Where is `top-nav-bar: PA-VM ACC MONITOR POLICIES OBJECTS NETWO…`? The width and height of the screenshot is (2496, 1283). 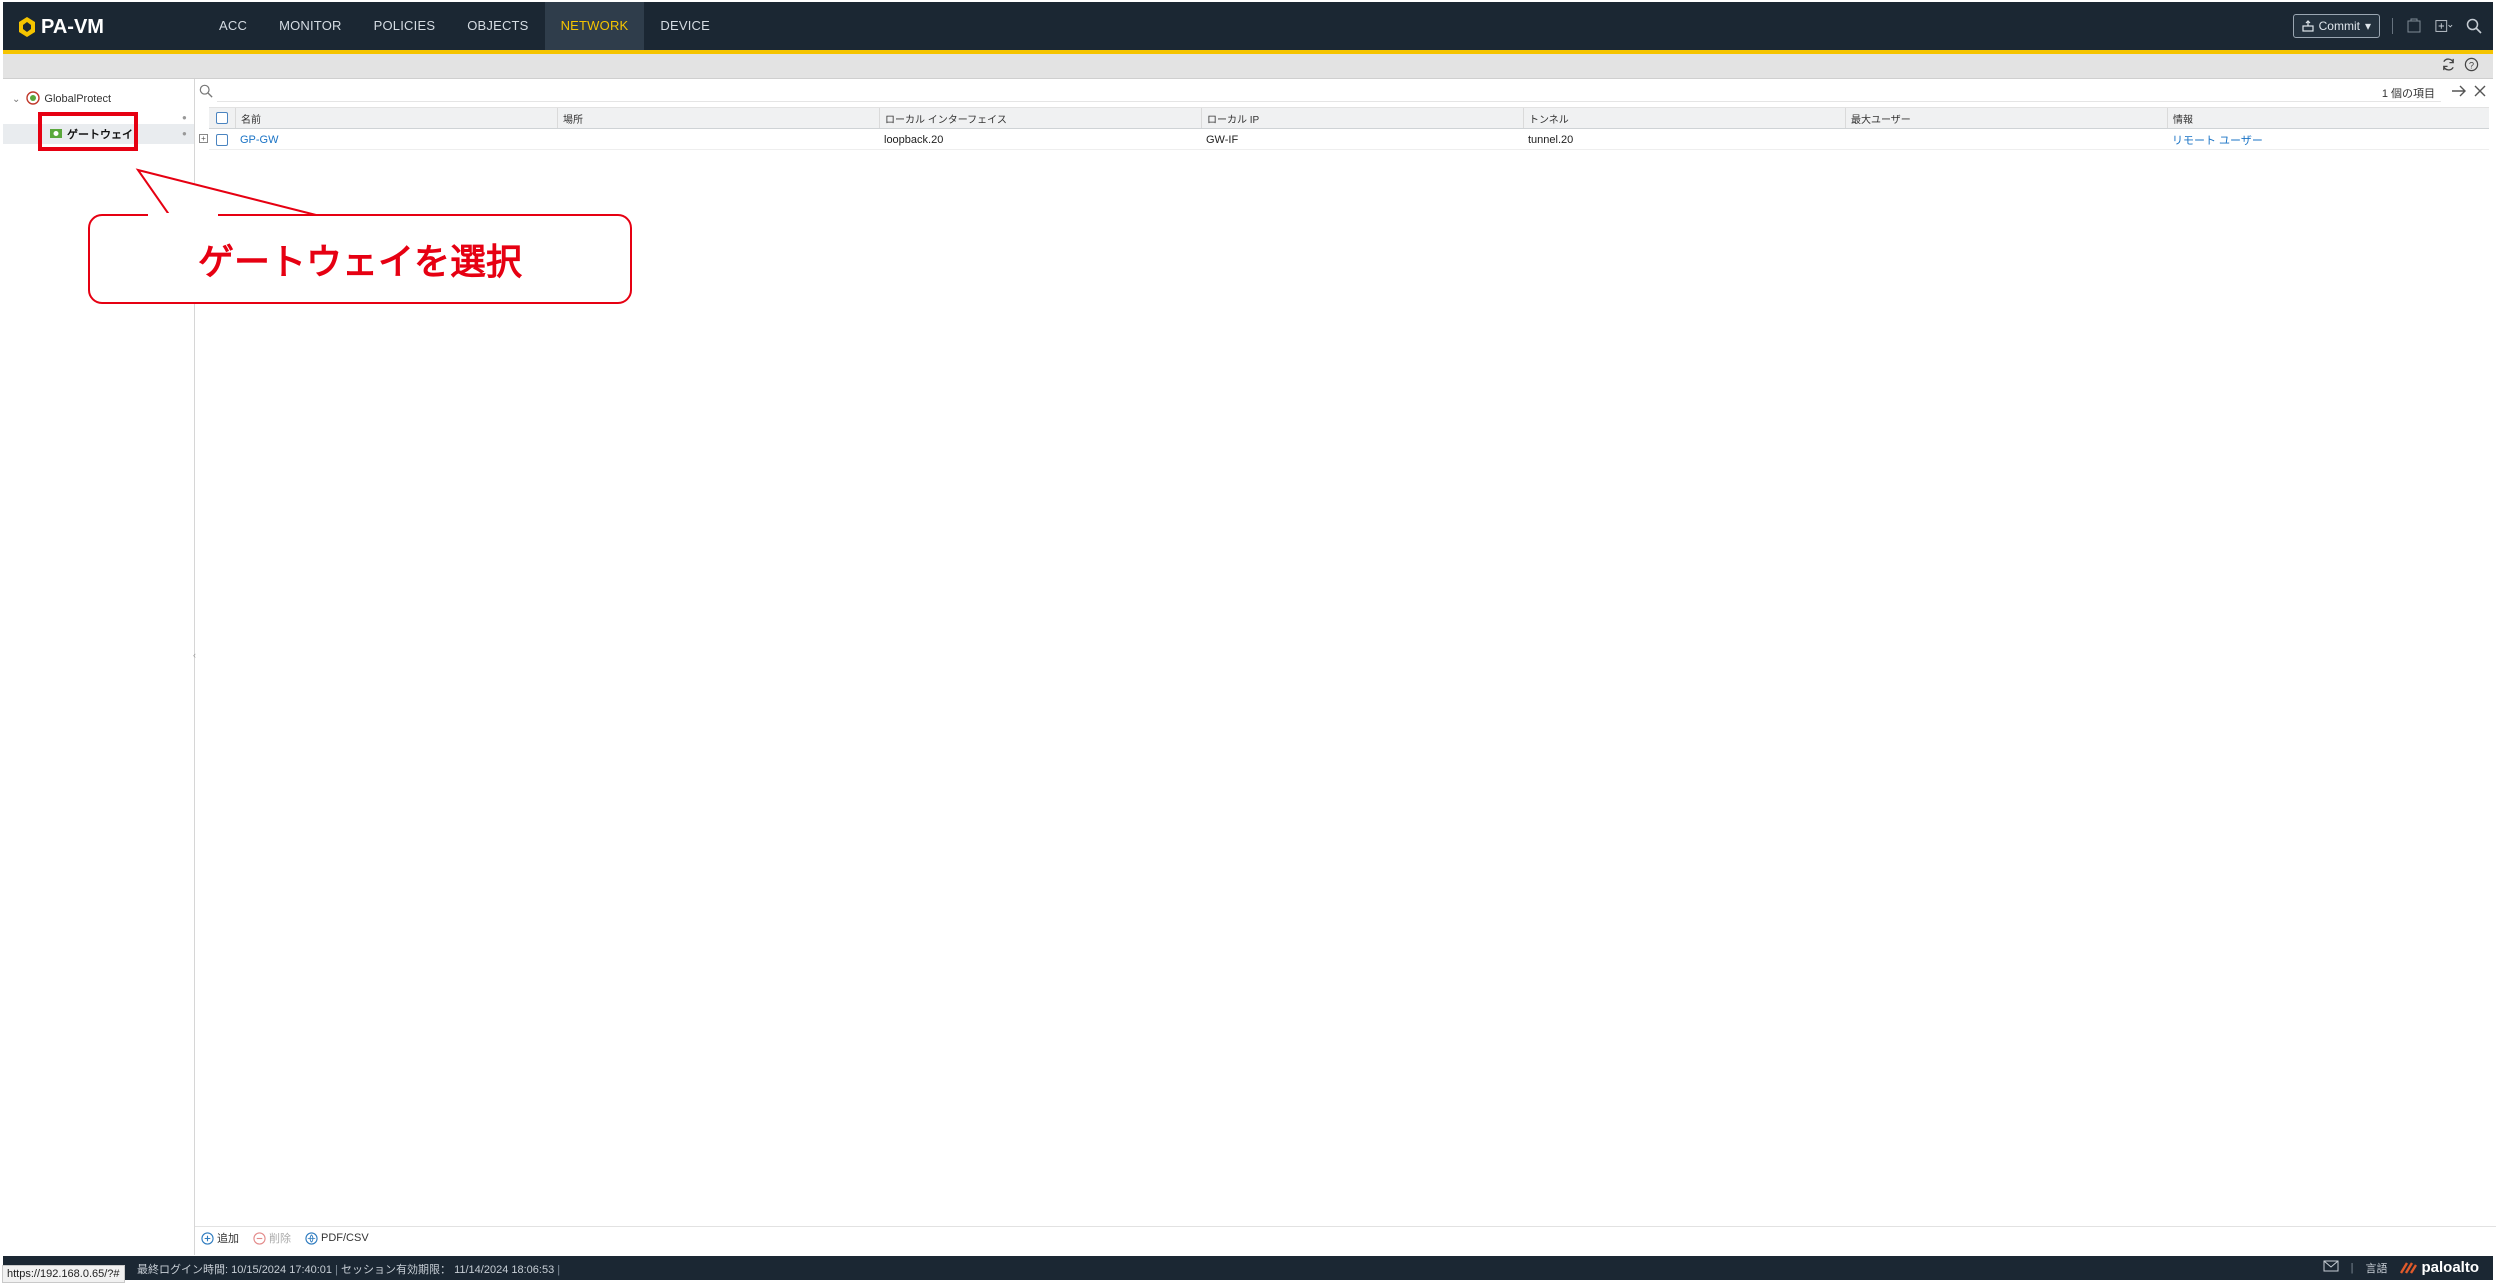
top-nav-bar: PA-VM ACC MONITOR POLICIES OBJECTS NETWO… is located at coordinates (1248, 28).